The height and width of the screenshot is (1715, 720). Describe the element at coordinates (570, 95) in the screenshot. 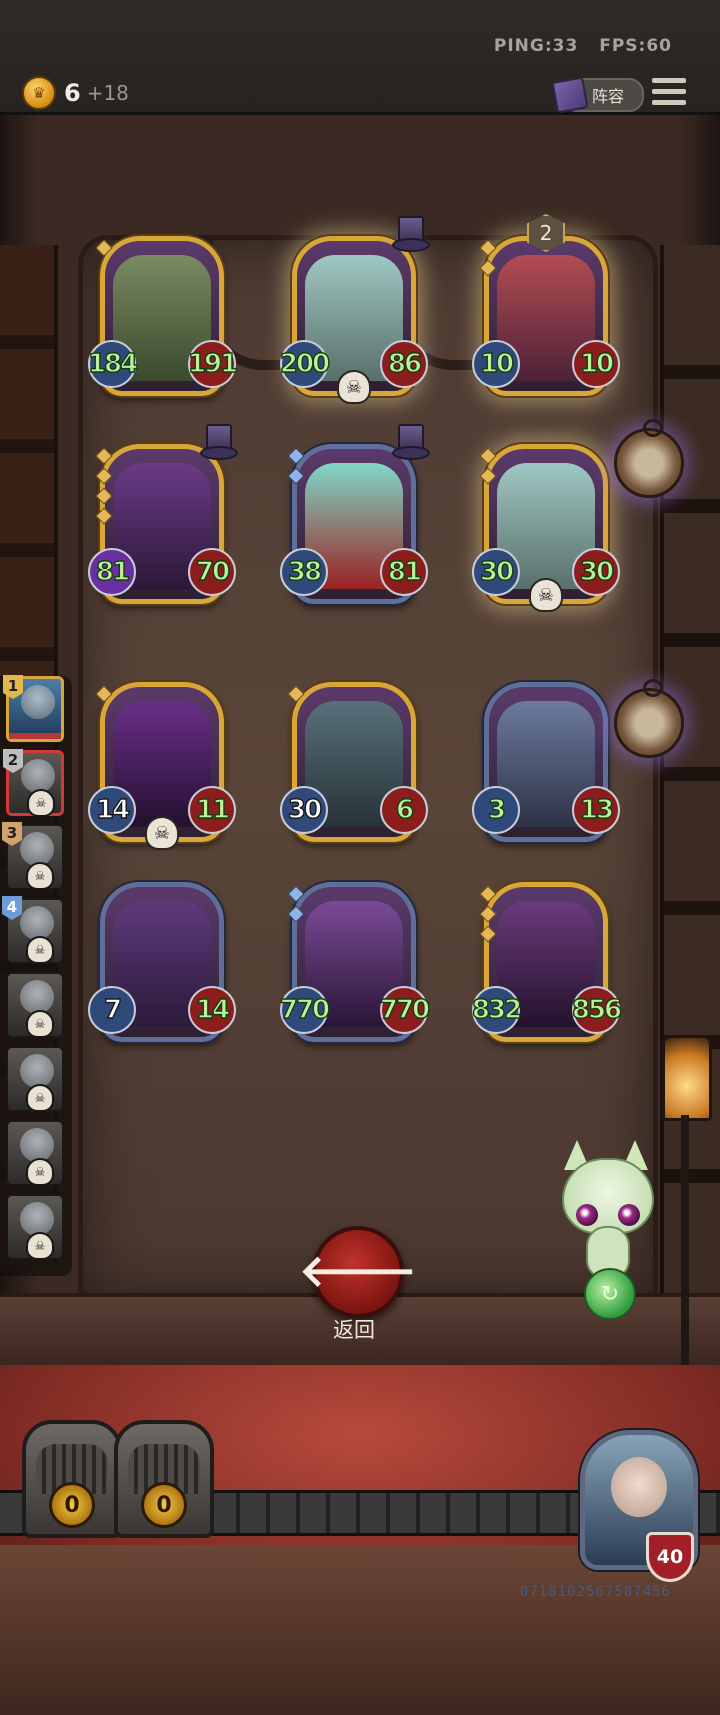

I see `book-icon` at that location.